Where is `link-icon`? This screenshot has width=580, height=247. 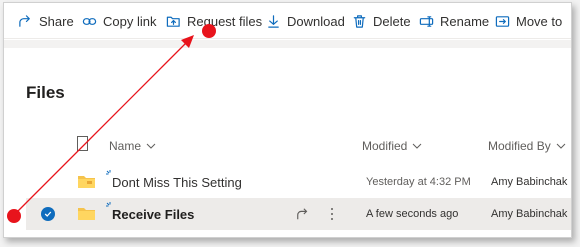
link-icon is located at coordinates (89, 21).